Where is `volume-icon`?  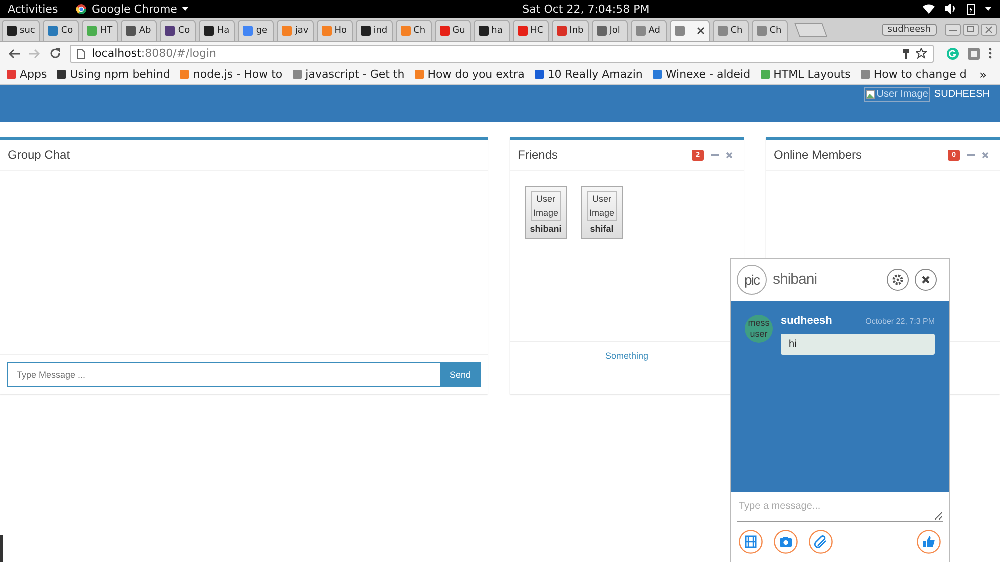
volume-icon is located at coordinates (951, 9).